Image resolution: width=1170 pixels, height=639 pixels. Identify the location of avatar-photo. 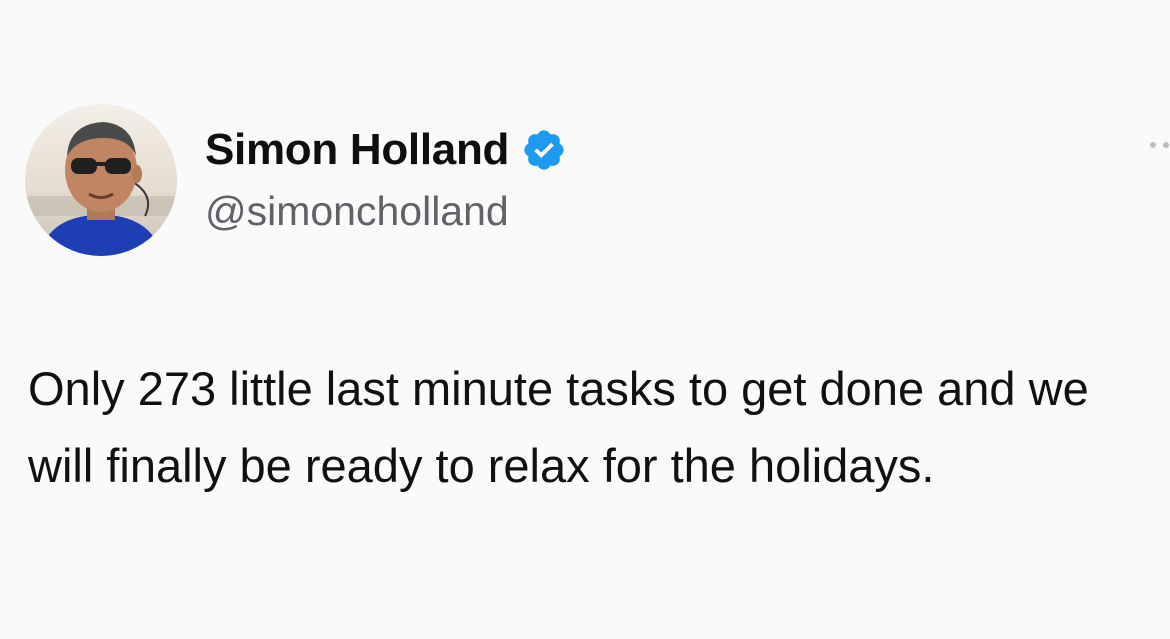
(101, 180).